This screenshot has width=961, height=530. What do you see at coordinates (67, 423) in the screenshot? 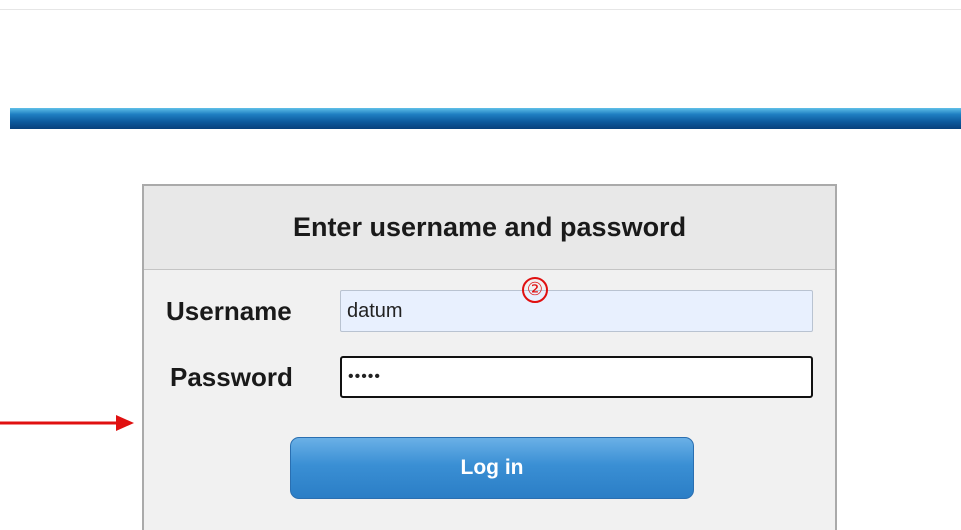
I see `red-arrow-annotation` at bounding box center [67, 423].